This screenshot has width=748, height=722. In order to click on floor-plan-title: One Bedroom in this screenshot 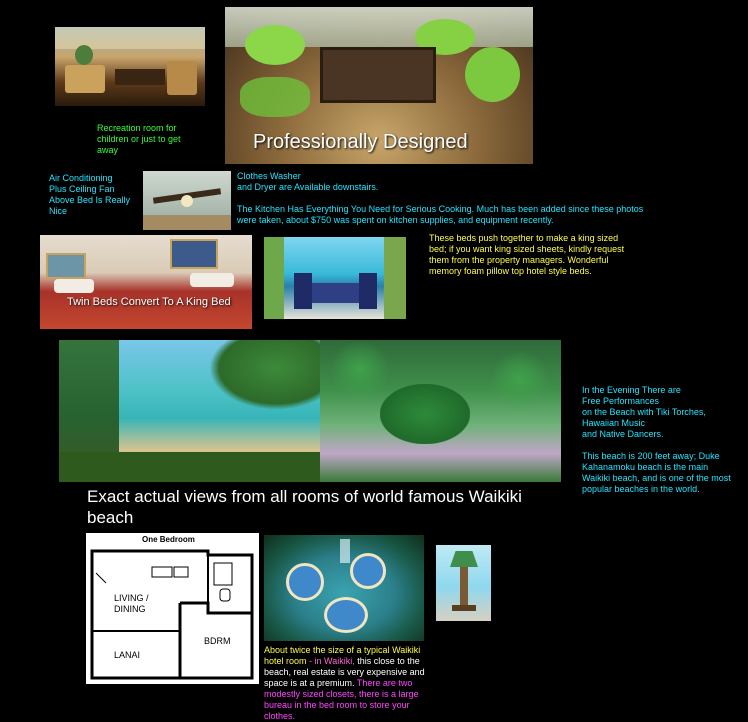, I will do `click(168, 539)`.